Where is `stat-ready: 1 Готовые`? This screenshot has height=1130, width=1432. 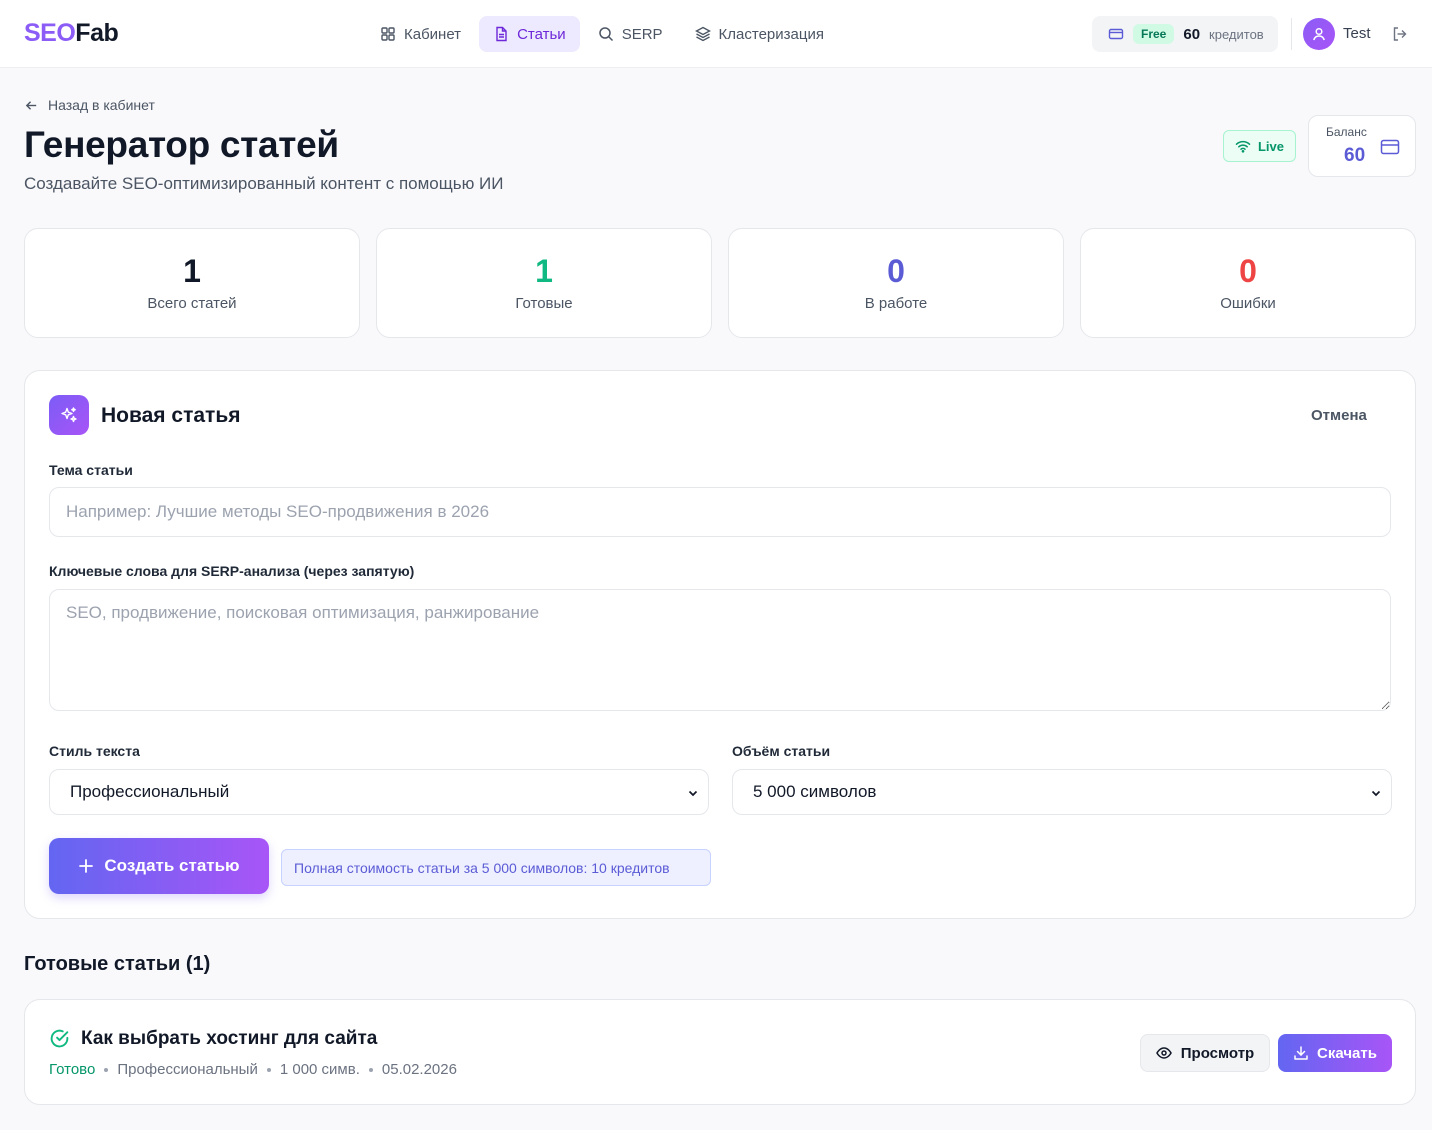 stat-ready: 1 Готовые is located at coordinates (544, 283).